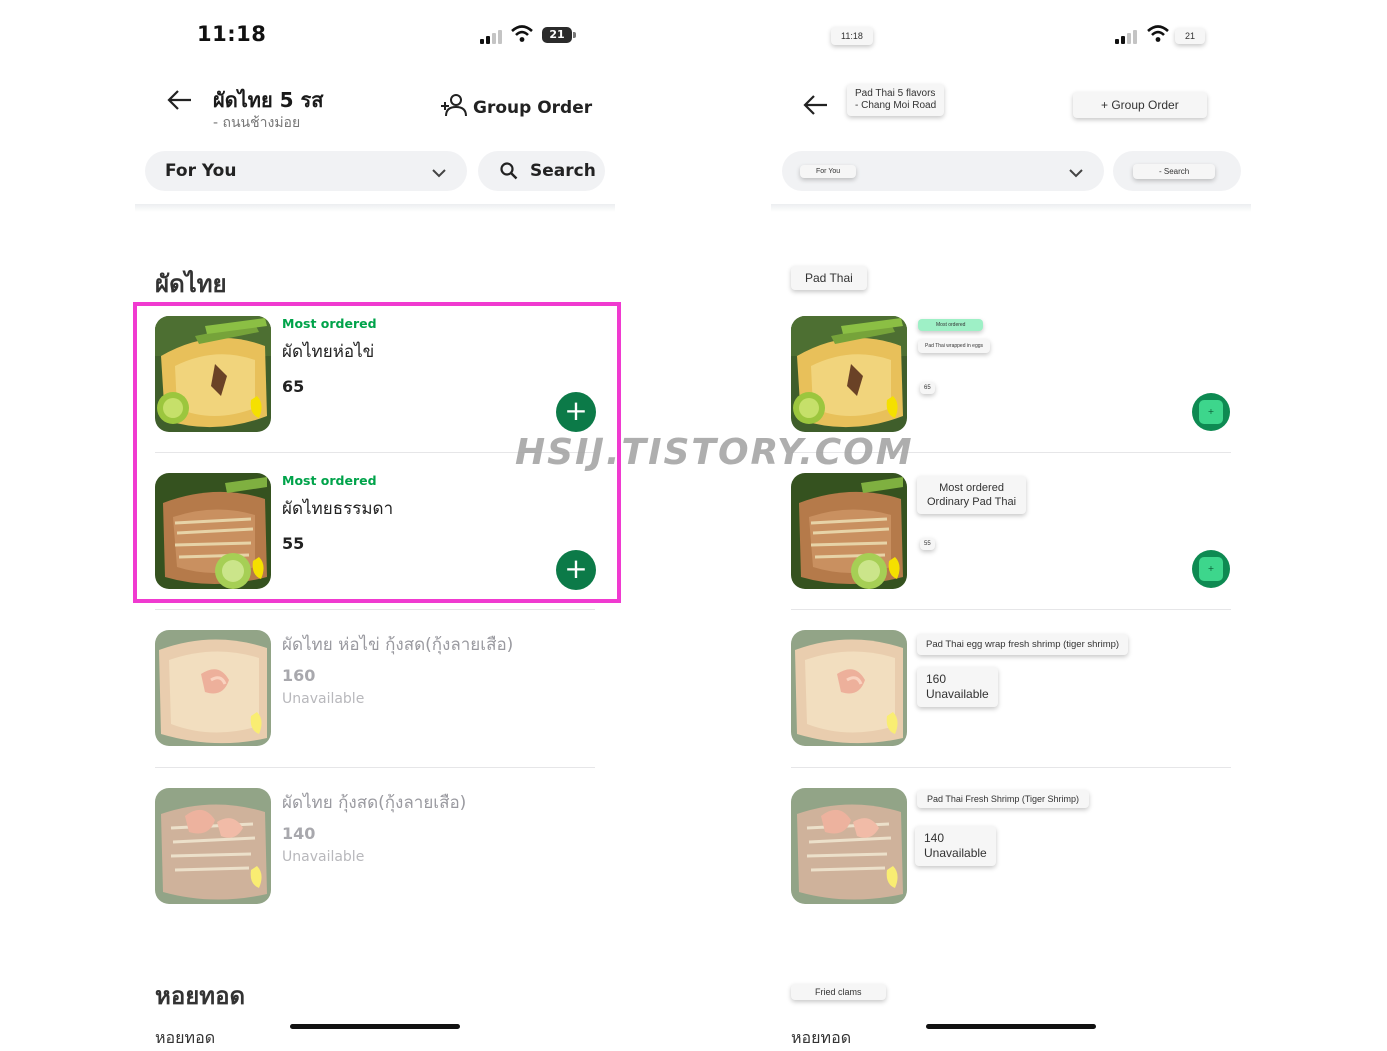 The height and width of the screenshot is (1051, 1387). I want to click on watermark-text: HSIJ.TISTORY.COM, so click(714, 452).